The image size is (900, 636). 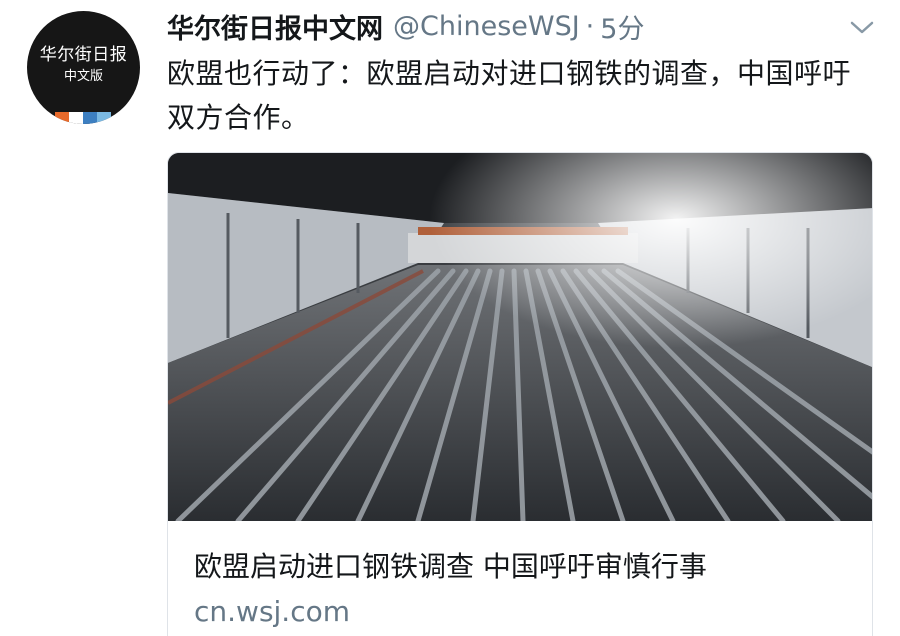 What do you see at coordinates (275, 26) in the screenshot?
I see `author-name: 华尔街日报中文网` at bounding box center [275, 26].